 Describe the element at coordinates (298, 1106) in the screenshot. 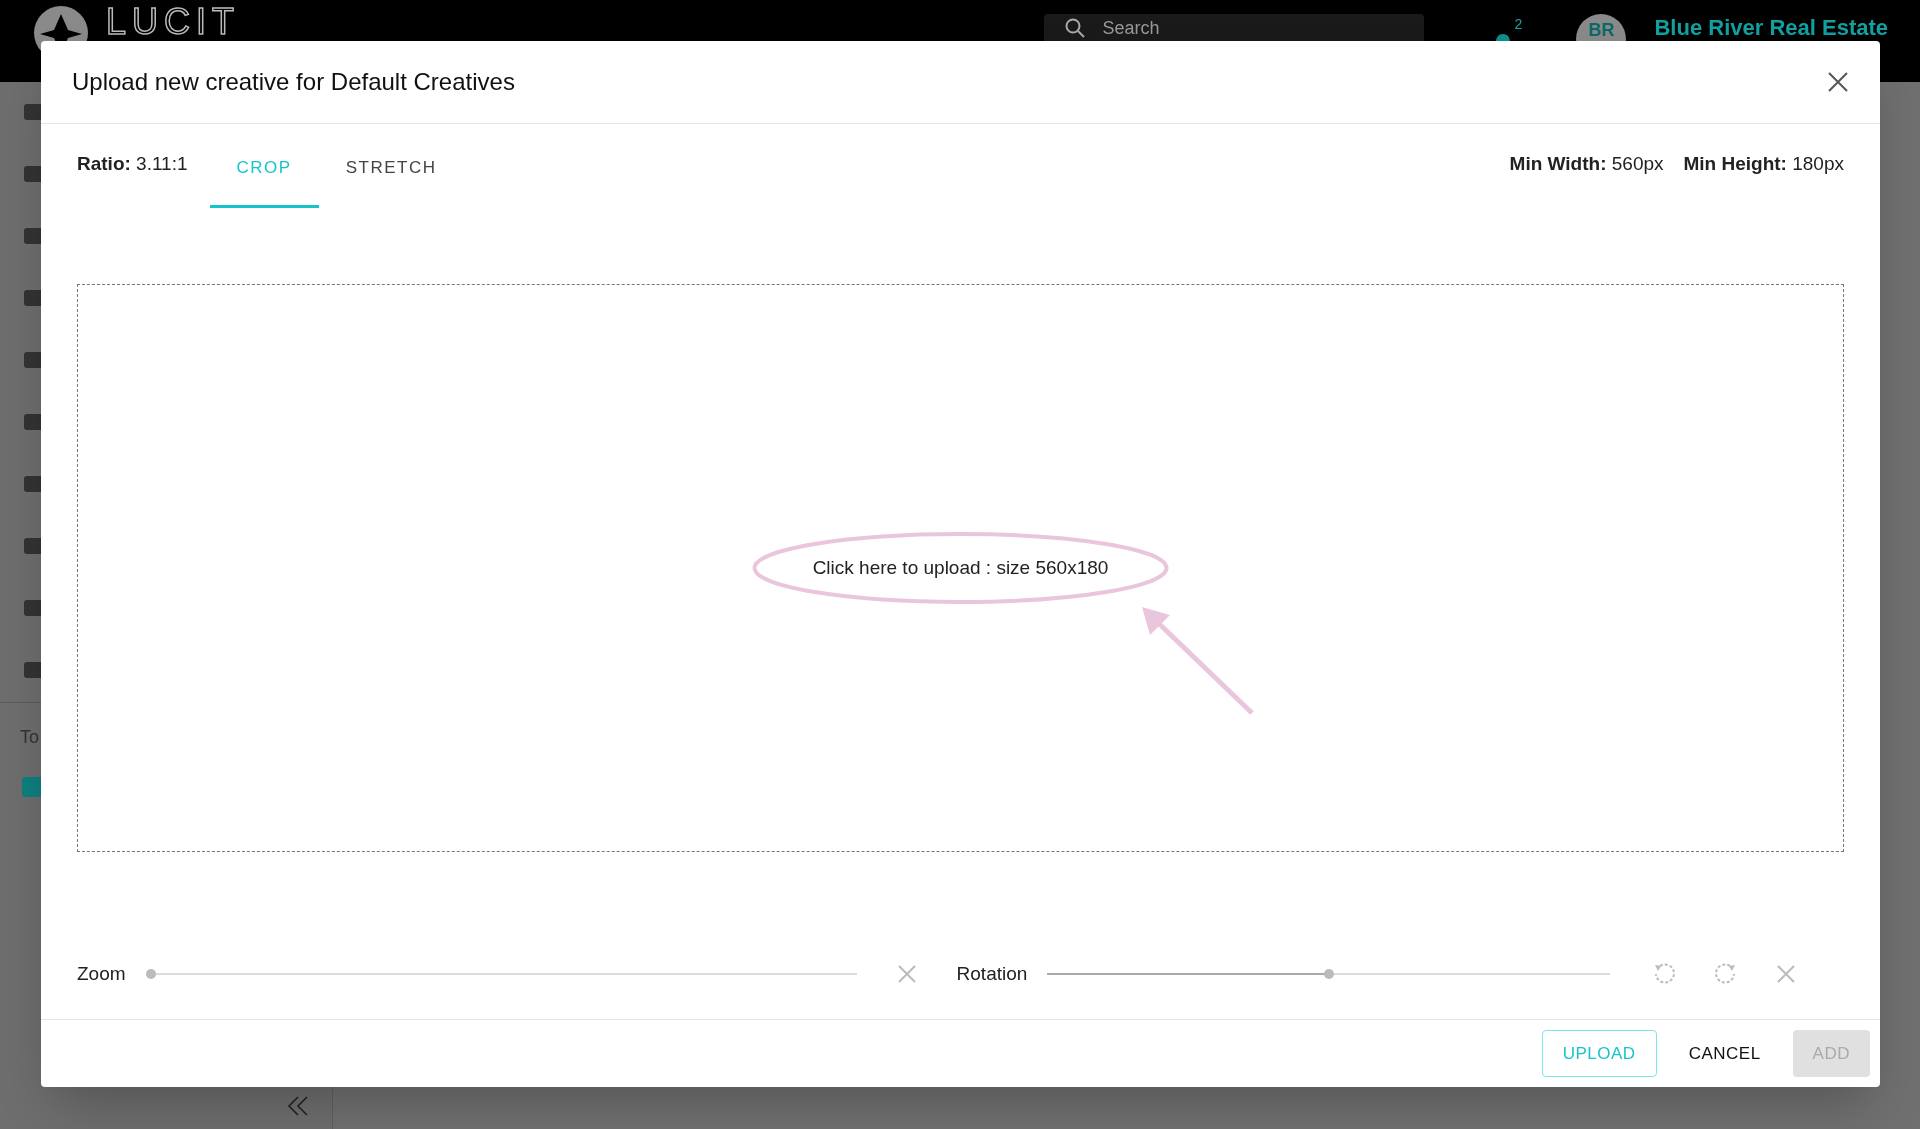

I see `collapse-icon` at that location.